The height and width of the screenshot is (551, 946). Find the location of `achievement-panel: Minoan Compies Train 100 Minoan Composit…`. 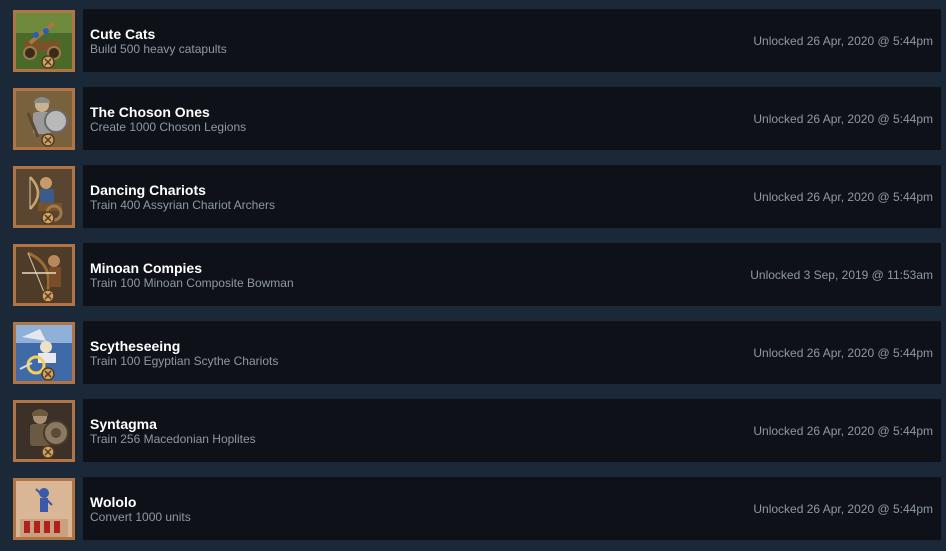

achievement-panel: Minoan Compies Train 100 Minoan Composit… is located at coordinates (512, 274).